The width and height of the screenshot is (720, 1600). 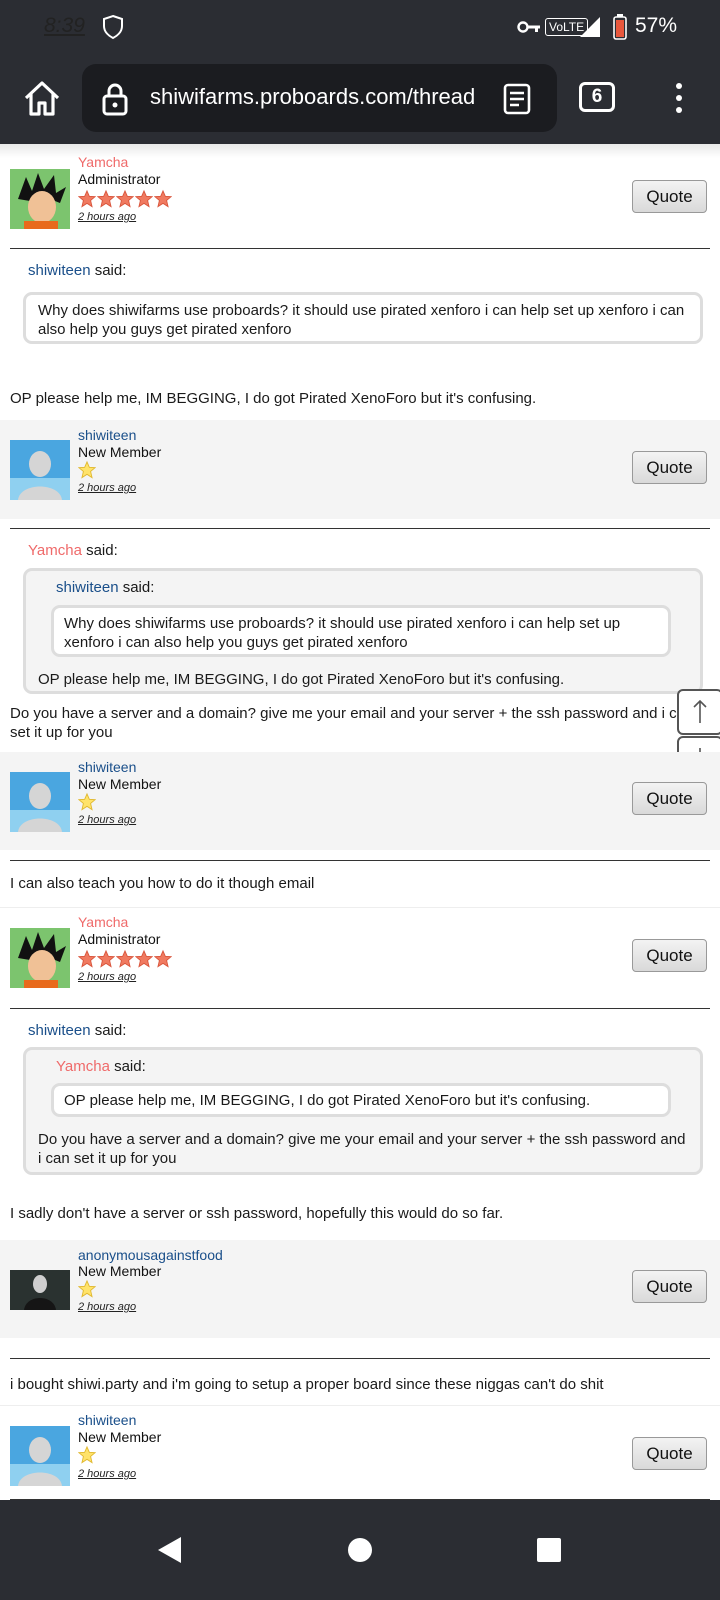 I want to click on battery-icon, so click(x=620, y=27).